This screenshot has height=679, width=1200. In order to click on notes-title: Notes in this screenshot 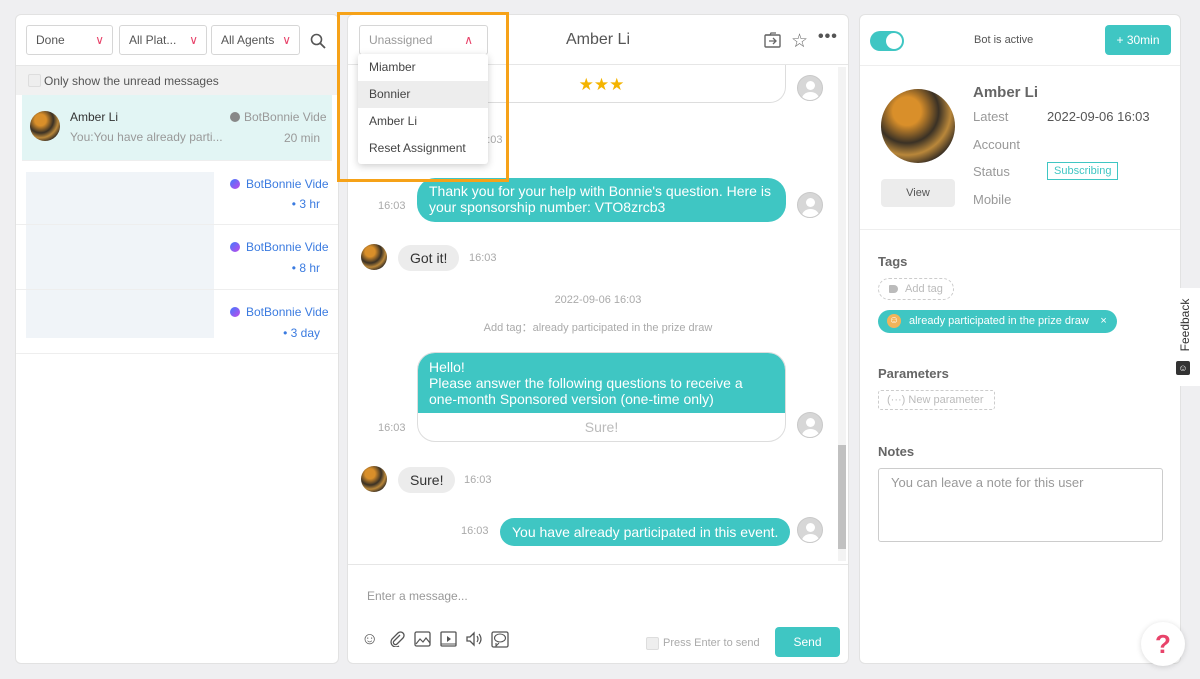, I will do `click(896, 451)`.